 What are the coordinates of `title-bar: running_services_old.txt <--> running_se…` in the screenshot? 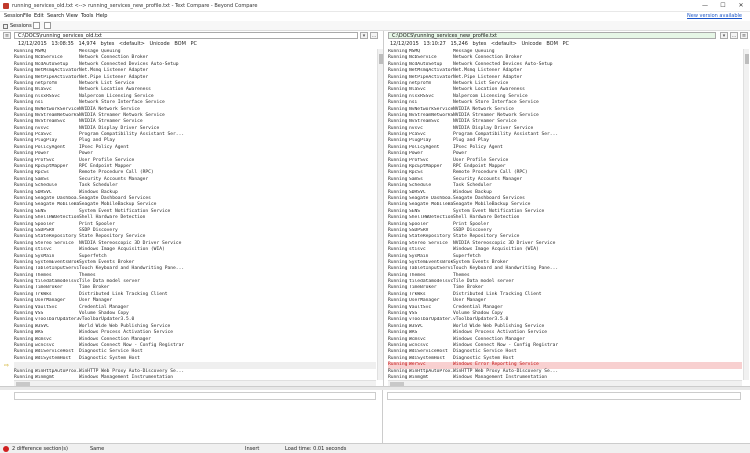 It's located at (375, 6).